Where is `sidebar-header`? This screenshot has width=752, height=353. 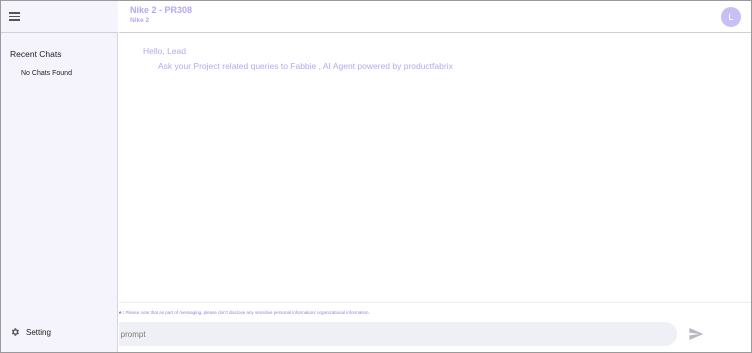
sidebar-header is located at coordinates (59, 17).